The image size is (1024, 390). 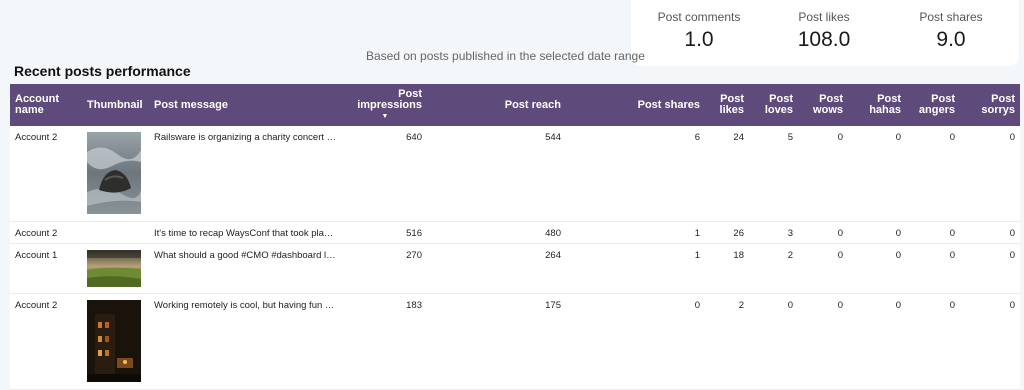 What do you see at coordinates (496, 232) in the screenshot?
I see `cell-reach: 480` at bounding box center [496, 232].